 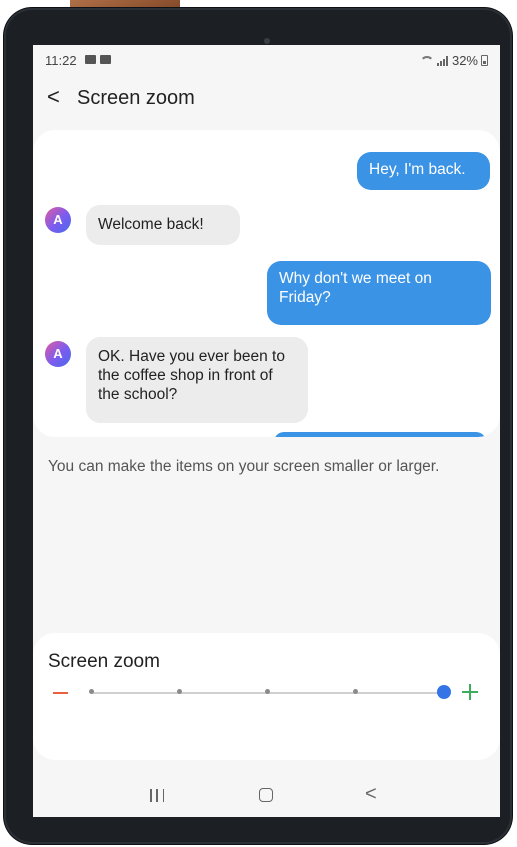 What do you see at coordinates (442, 60) in the screenshot?
I see `signal-icon` at bounding box center [442, 60].